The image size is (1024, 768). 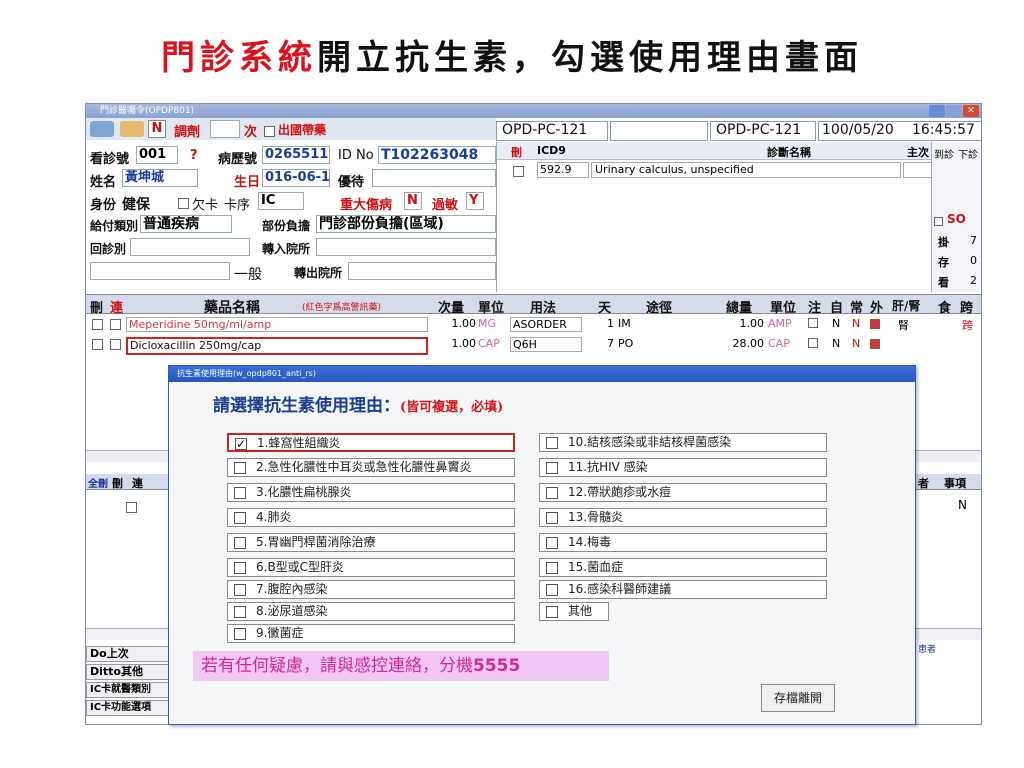 What do you see at coordinates (406, 224) in the screenshot?
I see `copay-field: 門診部份負擔(區域)` at bounding box center [406, 224].